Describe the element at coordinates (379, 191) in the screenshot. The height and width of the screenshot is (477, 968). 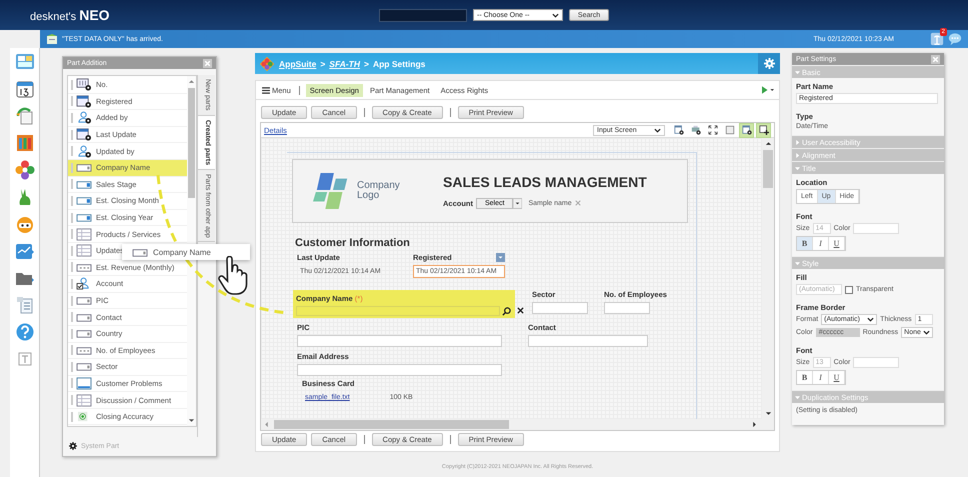
I see `company-logo-text: Company Logo` at that location.